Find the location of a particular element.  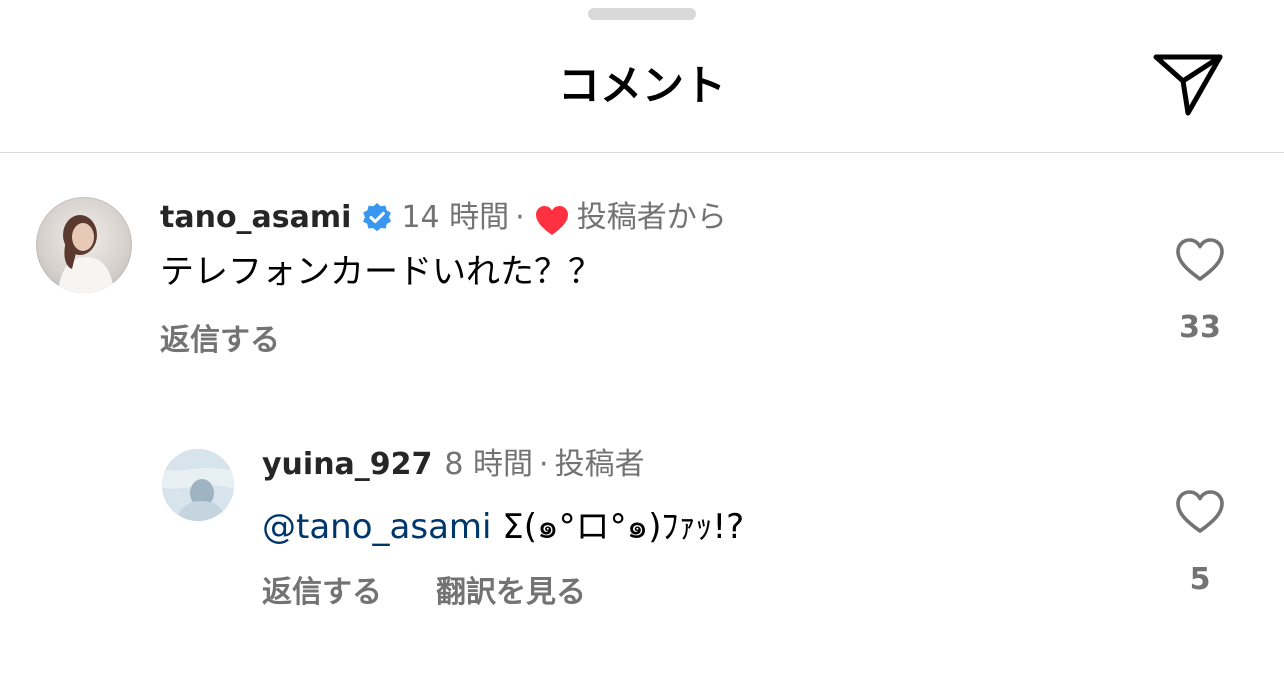

like-count: 33 is located at coordinates (1200, 327).